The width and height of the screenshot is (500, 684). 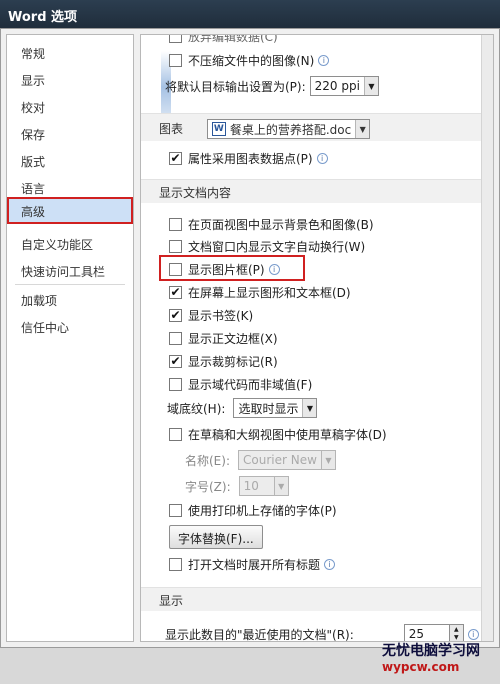 What do you see at coordinates (487, 338) in the screenshot?
I see `content-scrollbar` at bounding box center [487, 338].